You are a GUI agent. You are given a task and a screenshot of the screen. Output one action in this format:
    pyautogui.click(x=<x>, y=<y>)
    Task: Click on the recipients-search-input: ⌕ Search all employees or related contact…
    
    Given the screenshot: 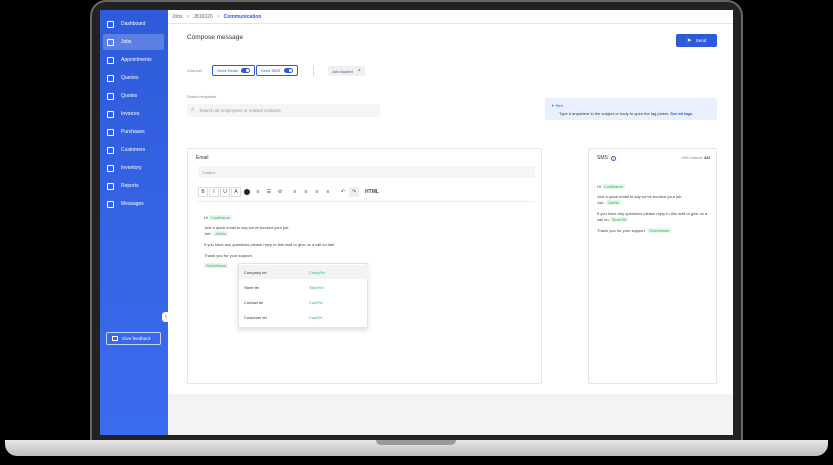 What is the action you would take?
    pyautogui.click(x=283, y=110)
    